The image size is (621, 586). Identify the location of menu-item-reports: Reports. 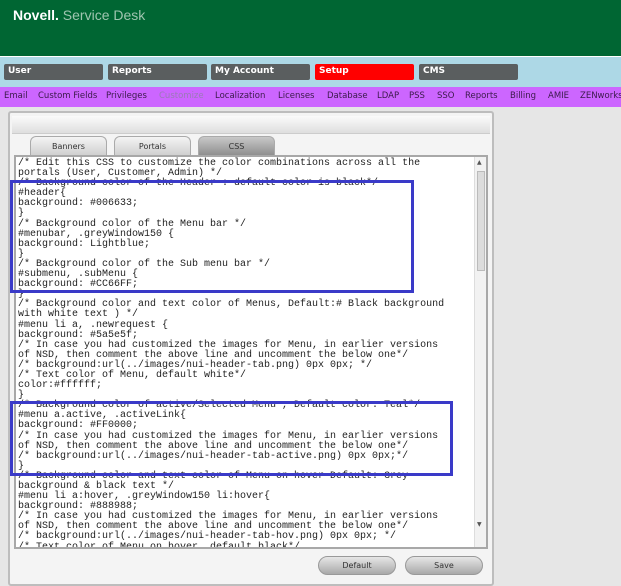
(157, 72).